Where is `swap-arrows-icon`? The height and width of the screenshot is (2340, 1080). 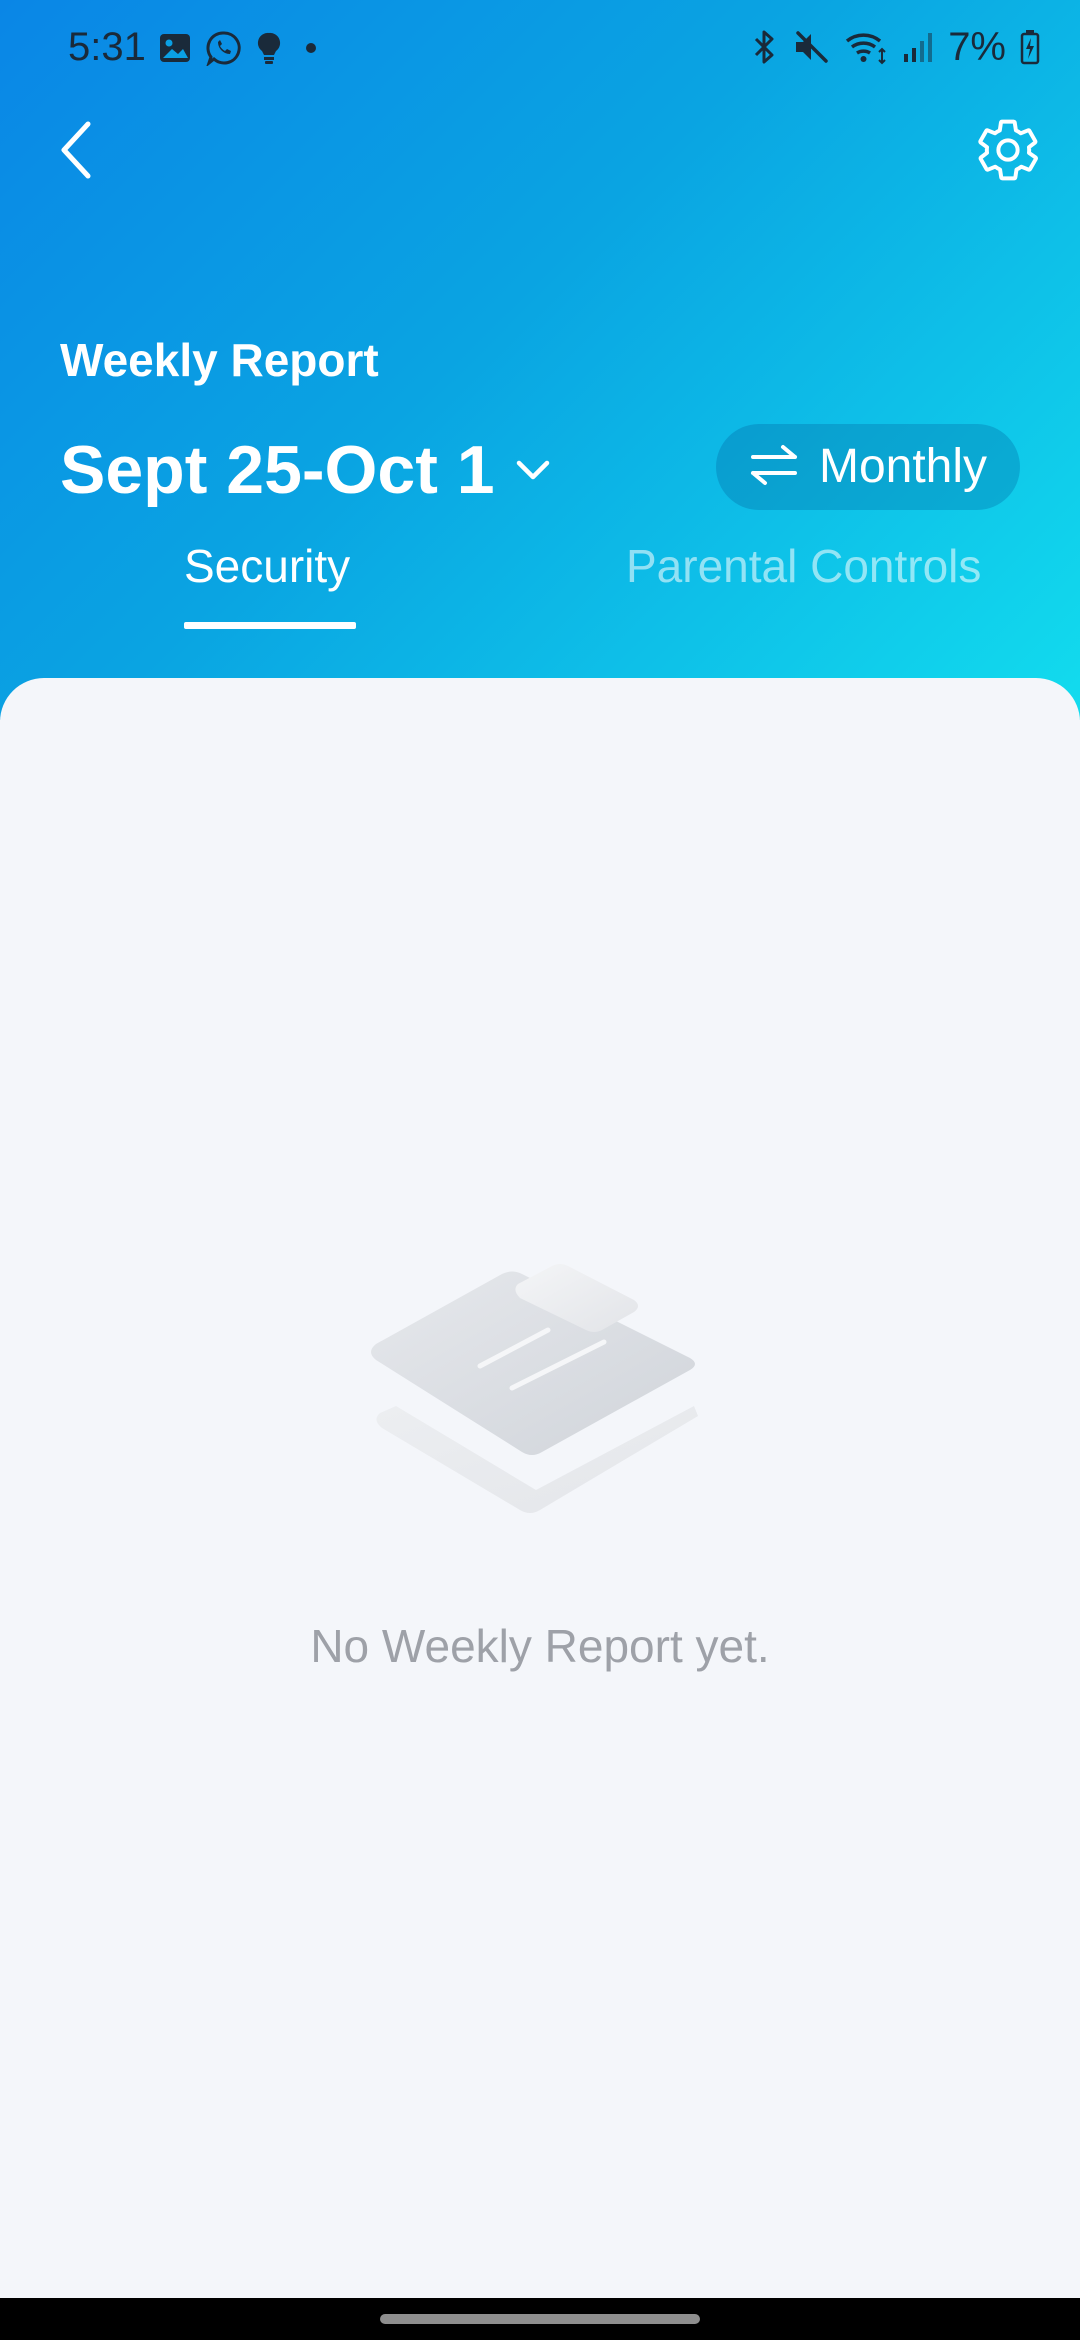
swap-arrows-icon is located at coordinates (774, 467).